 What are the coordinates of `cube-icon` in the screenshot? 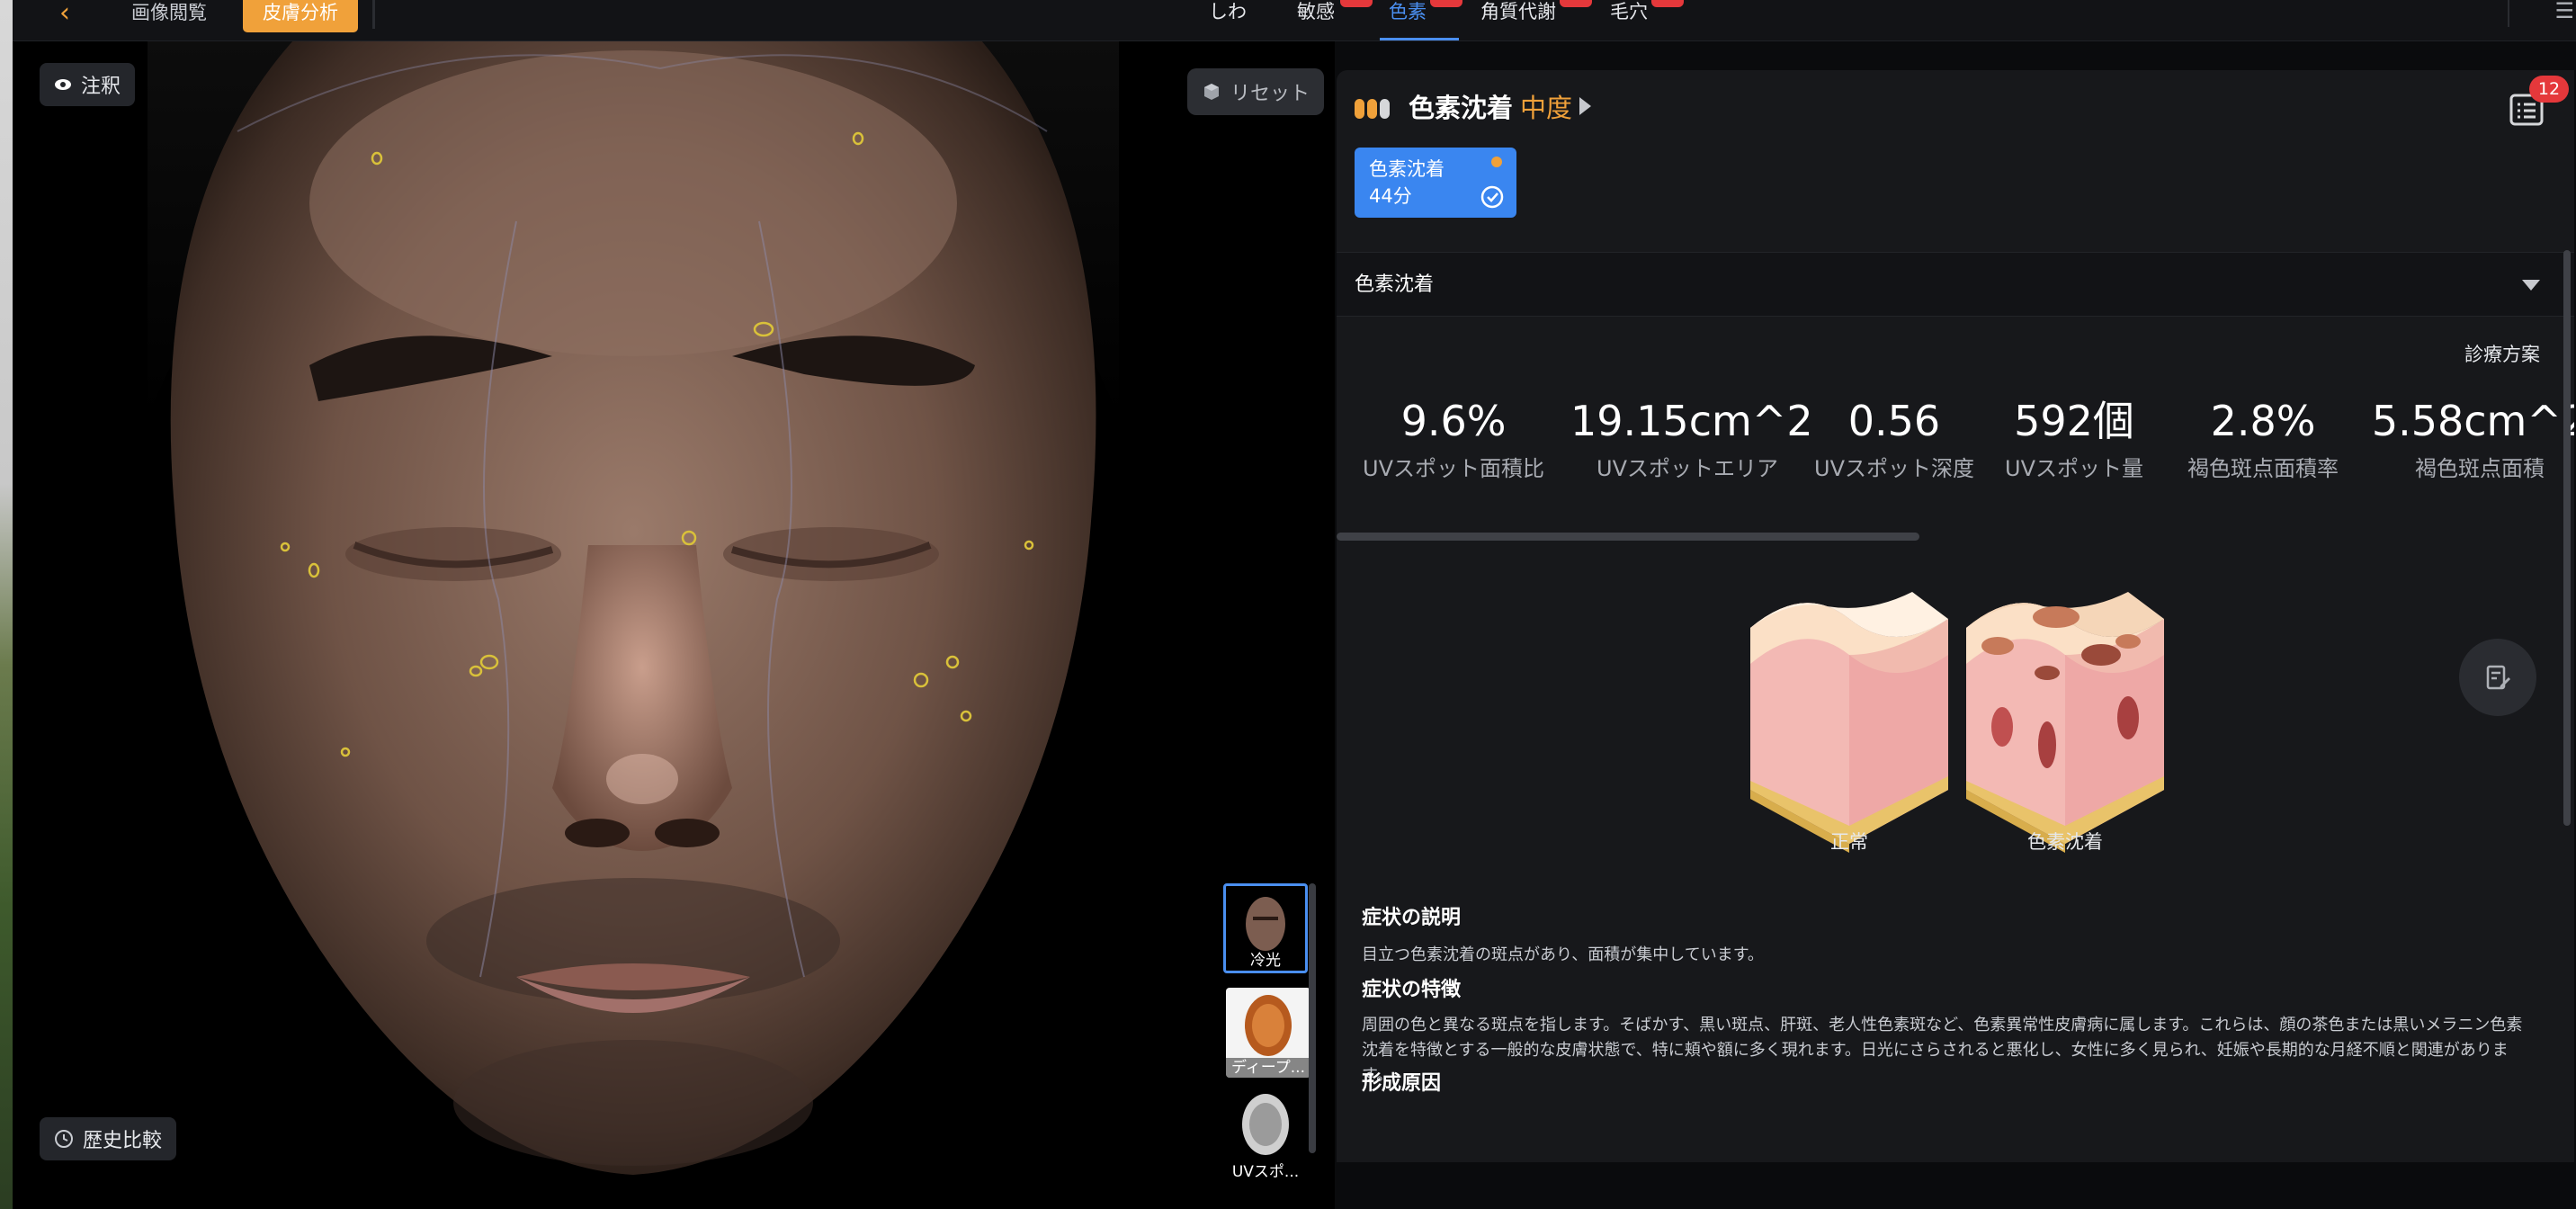 It's located at (1211, 92).